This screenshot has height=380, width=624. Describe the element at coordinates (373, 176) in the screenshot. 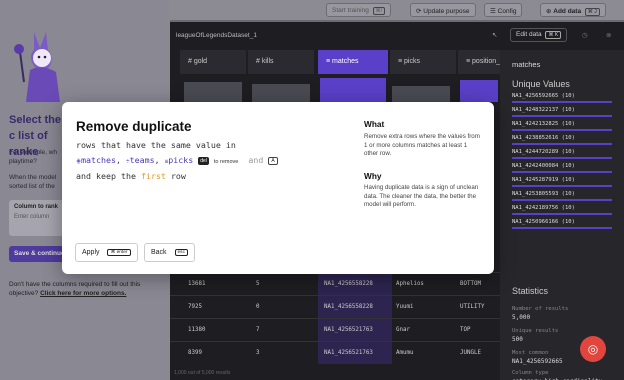

I see `why-heading: Why` at that location.